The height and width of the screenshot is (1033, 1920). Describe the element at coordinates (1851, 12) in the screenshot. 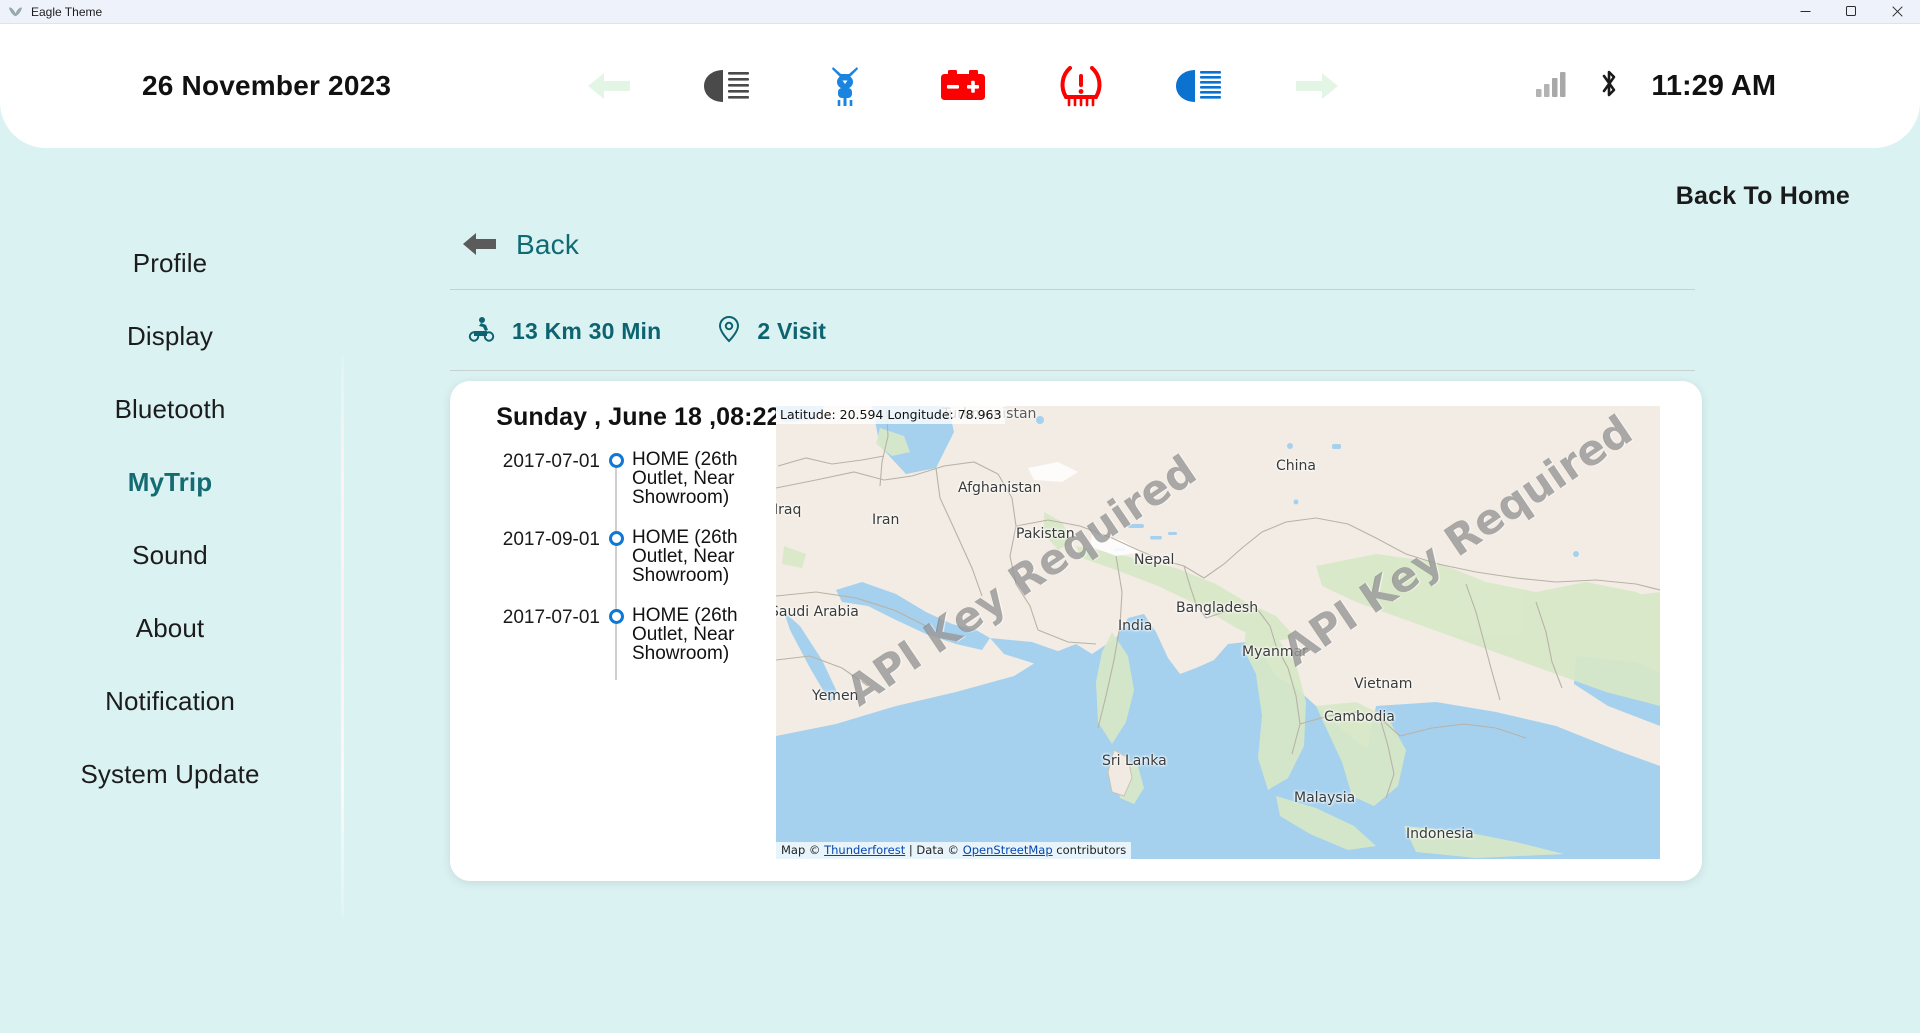

I see `maximize-button` at that location.